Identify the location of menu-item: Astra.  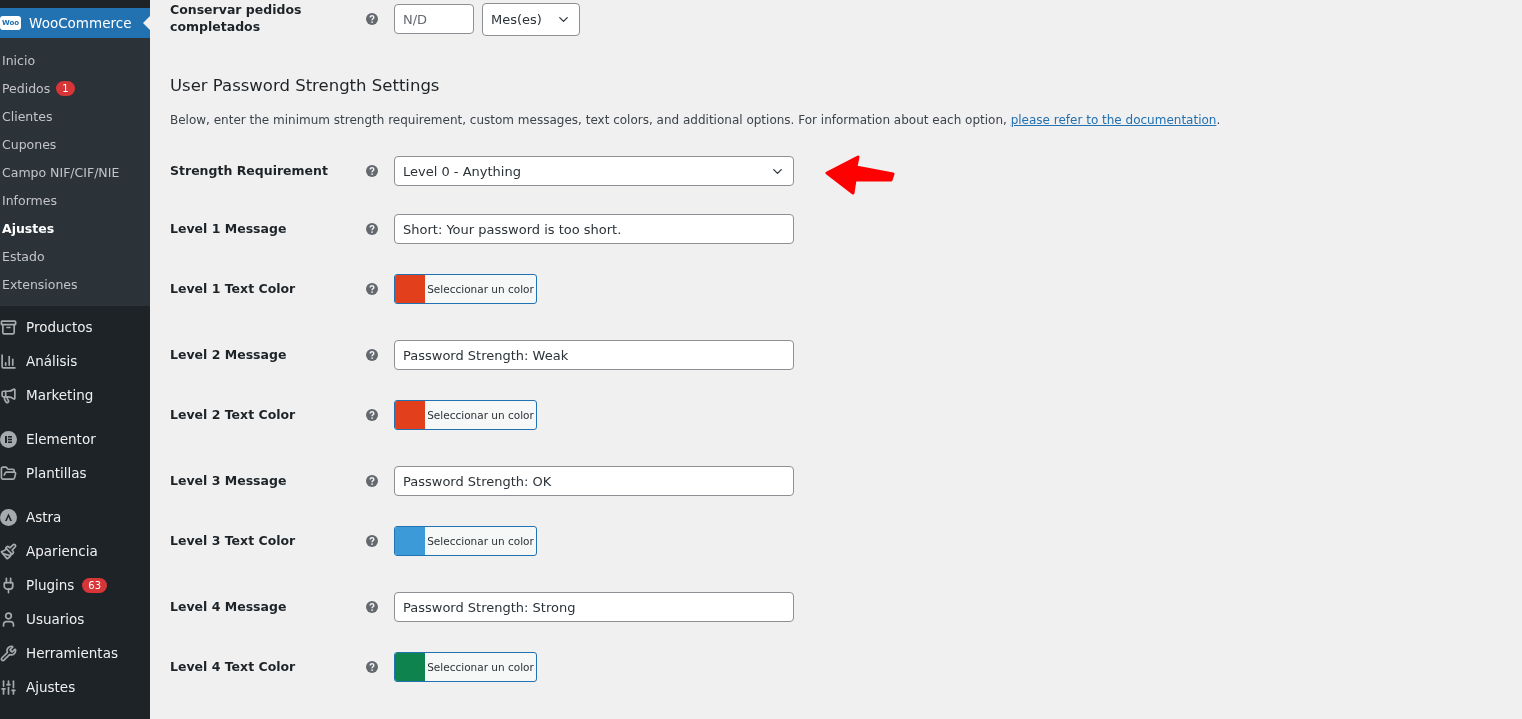
(75, 517).